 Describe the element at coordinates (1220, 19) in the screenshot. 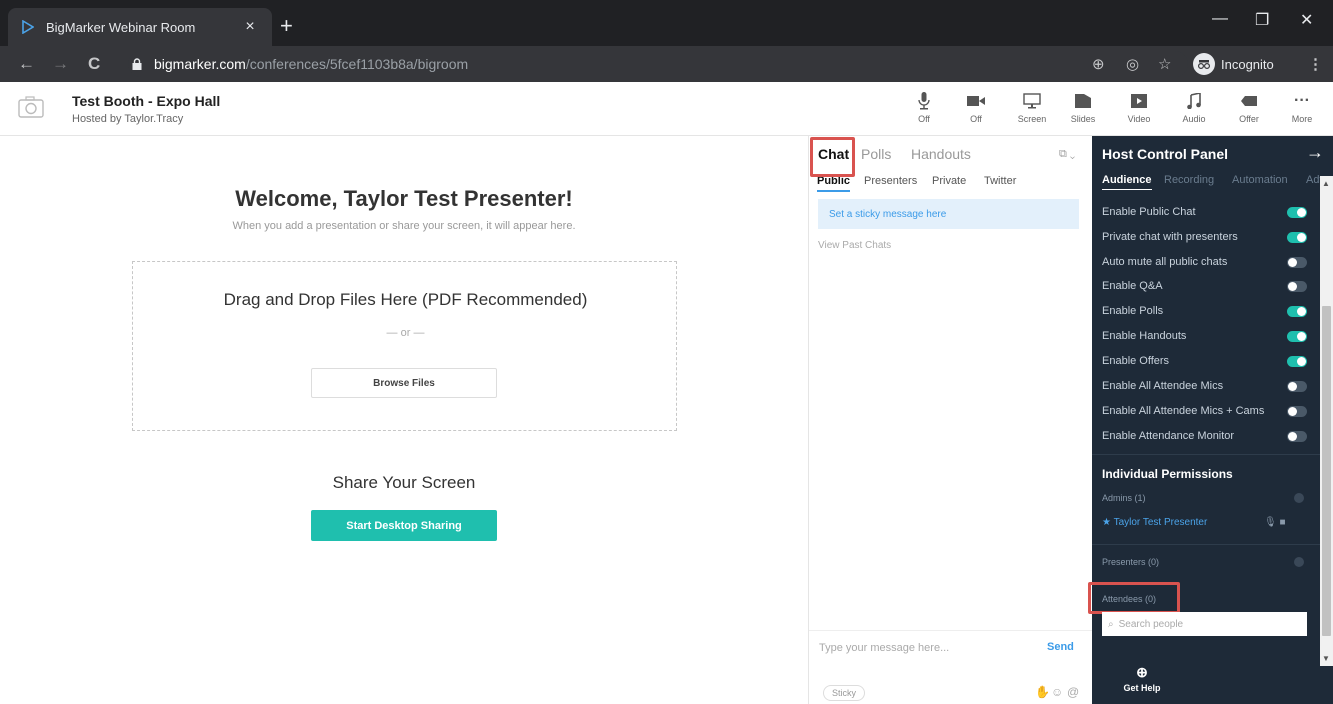

I see `minimize-icon: —` at that location.